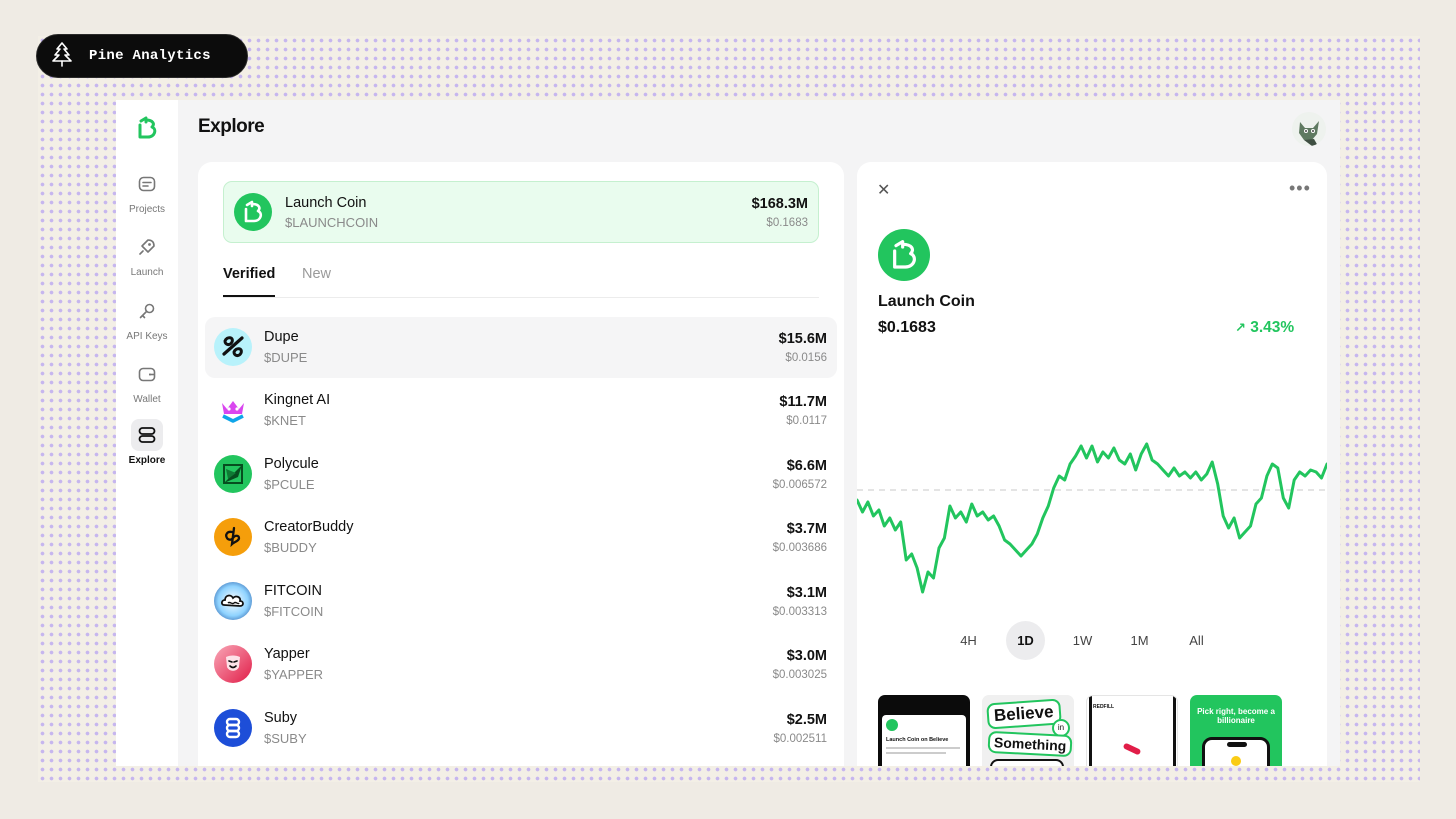 The width and height of the screenshot is (1456, 819). Describe the element at coordinates (233, 410) in the screenshot. I see `kingnet-ai-logo-icon` at that location.